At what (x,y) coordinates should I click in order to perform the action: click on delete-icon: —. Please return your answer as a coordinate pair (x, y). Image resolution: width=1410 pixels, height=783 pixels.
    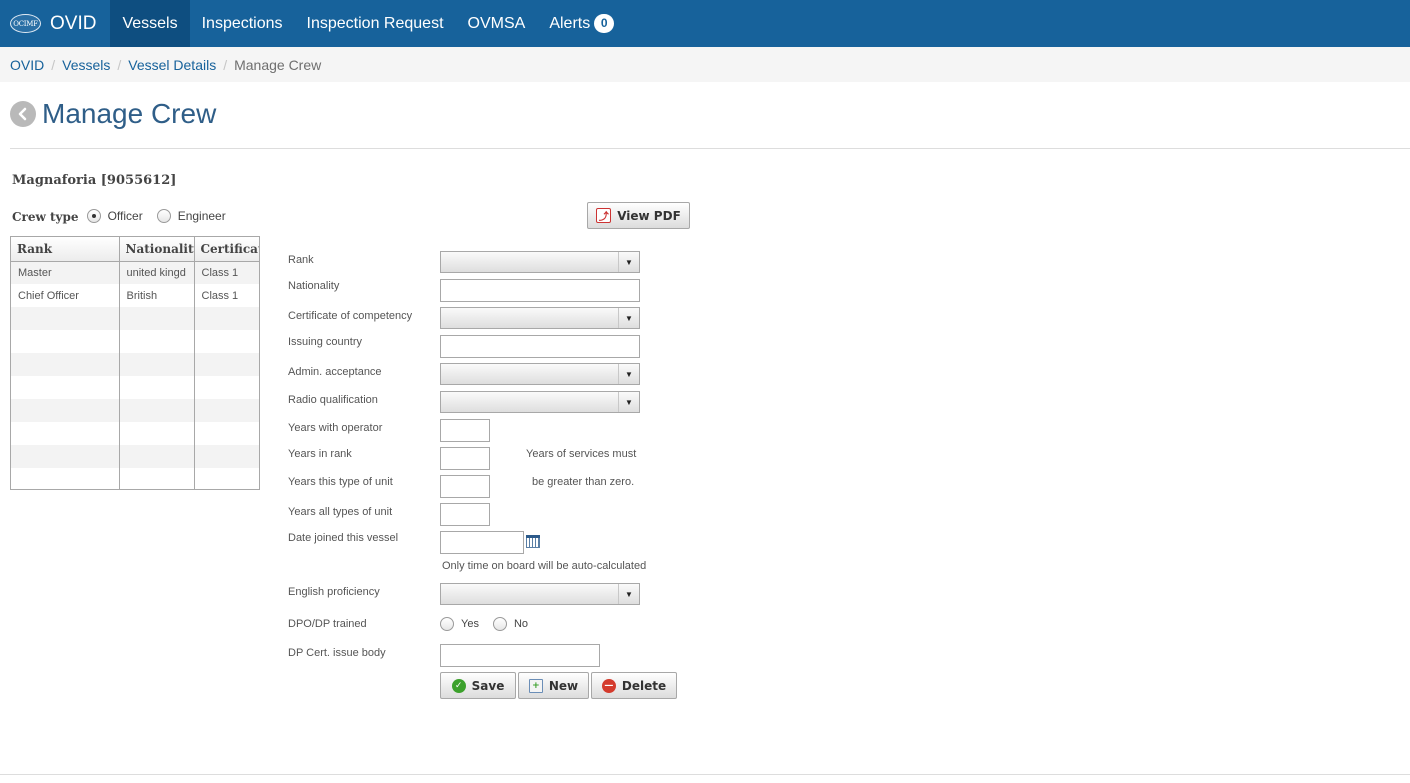
    Looking at the image, I should click on (608, 685).